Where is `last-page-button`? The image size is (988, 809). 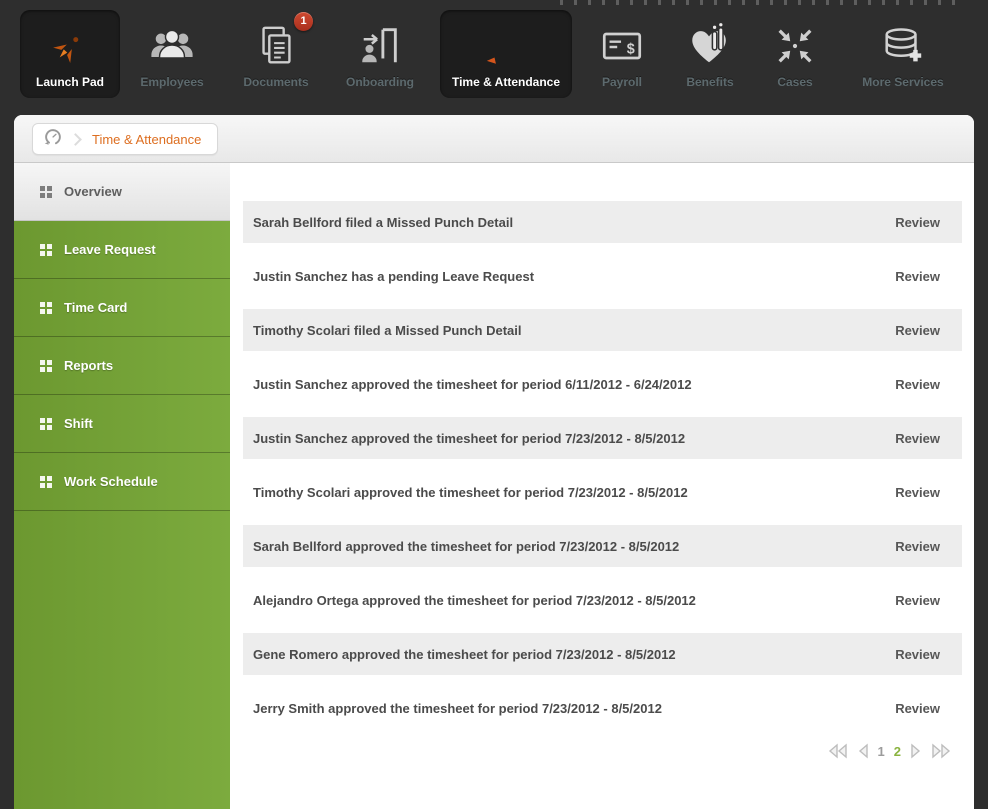 last-page-button is located at coordinates (941, 751).